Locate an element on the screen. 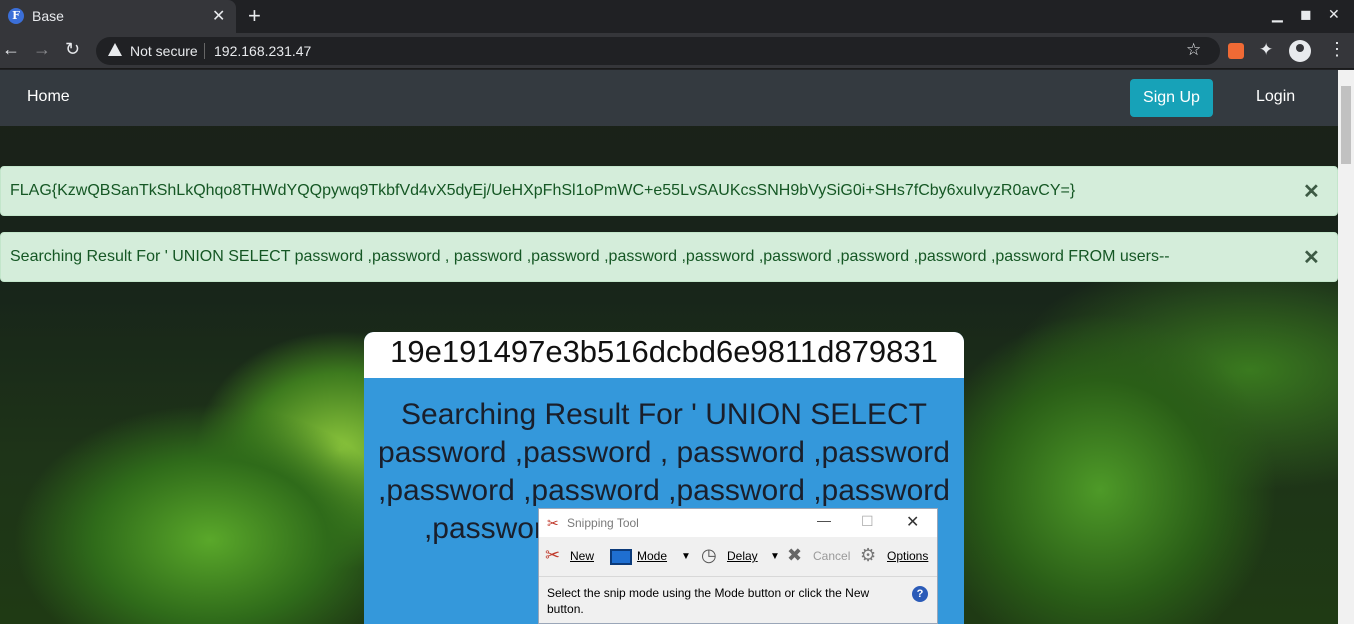 The image size is (1354, 624). bookmark-star-icon: ☆ is located at coordinates (1193, 50).